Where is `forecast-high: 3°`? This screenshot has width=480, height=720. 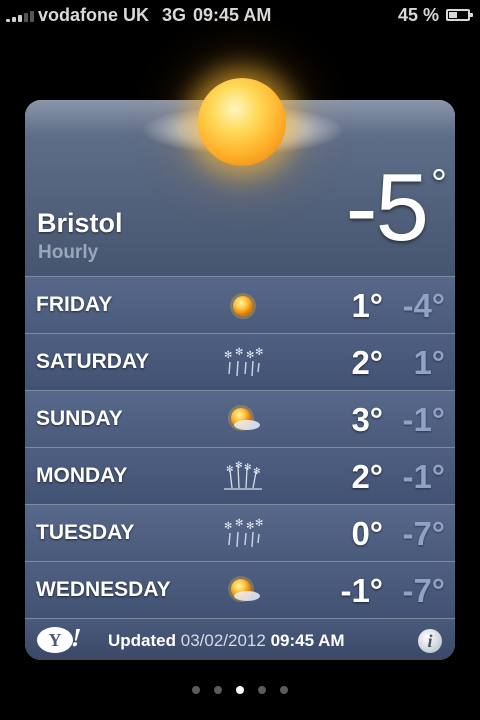
forecast-high: 3° is located at coordinates (367, 419).